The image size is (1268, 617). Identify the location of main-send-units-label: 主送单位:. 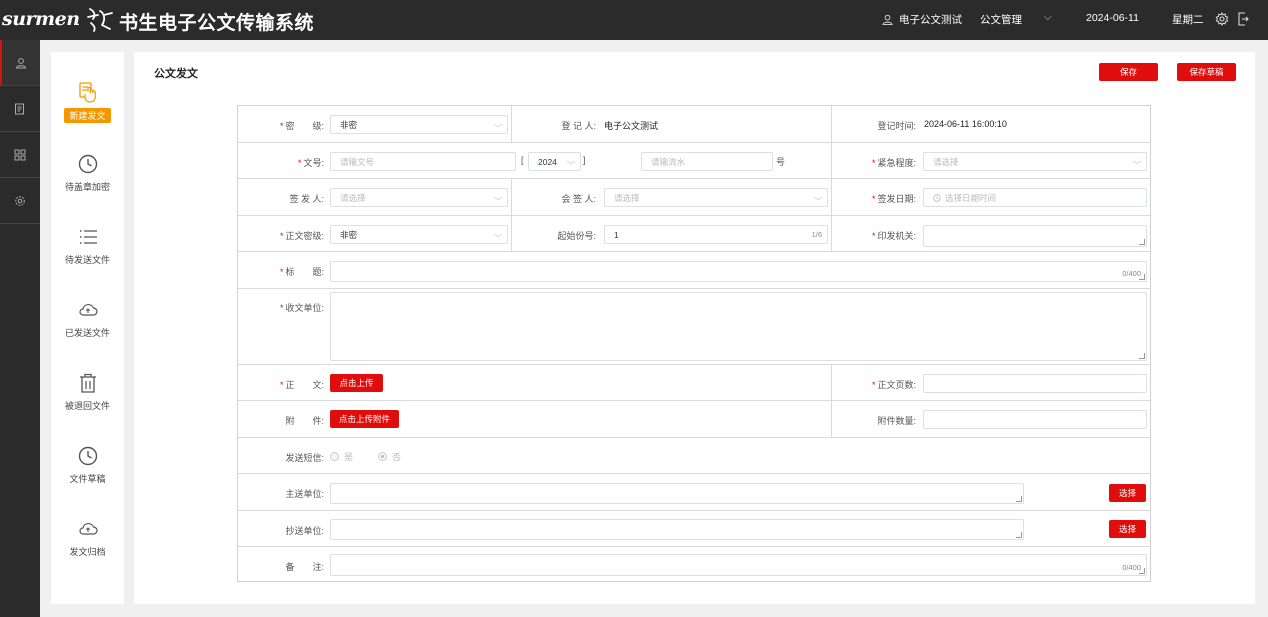
(304, 494).